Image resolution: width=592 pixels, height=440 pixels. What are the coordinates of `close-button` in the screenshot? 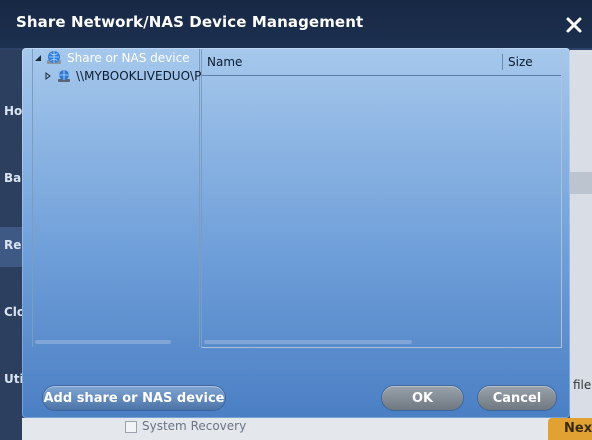 It's located at (574, 25).